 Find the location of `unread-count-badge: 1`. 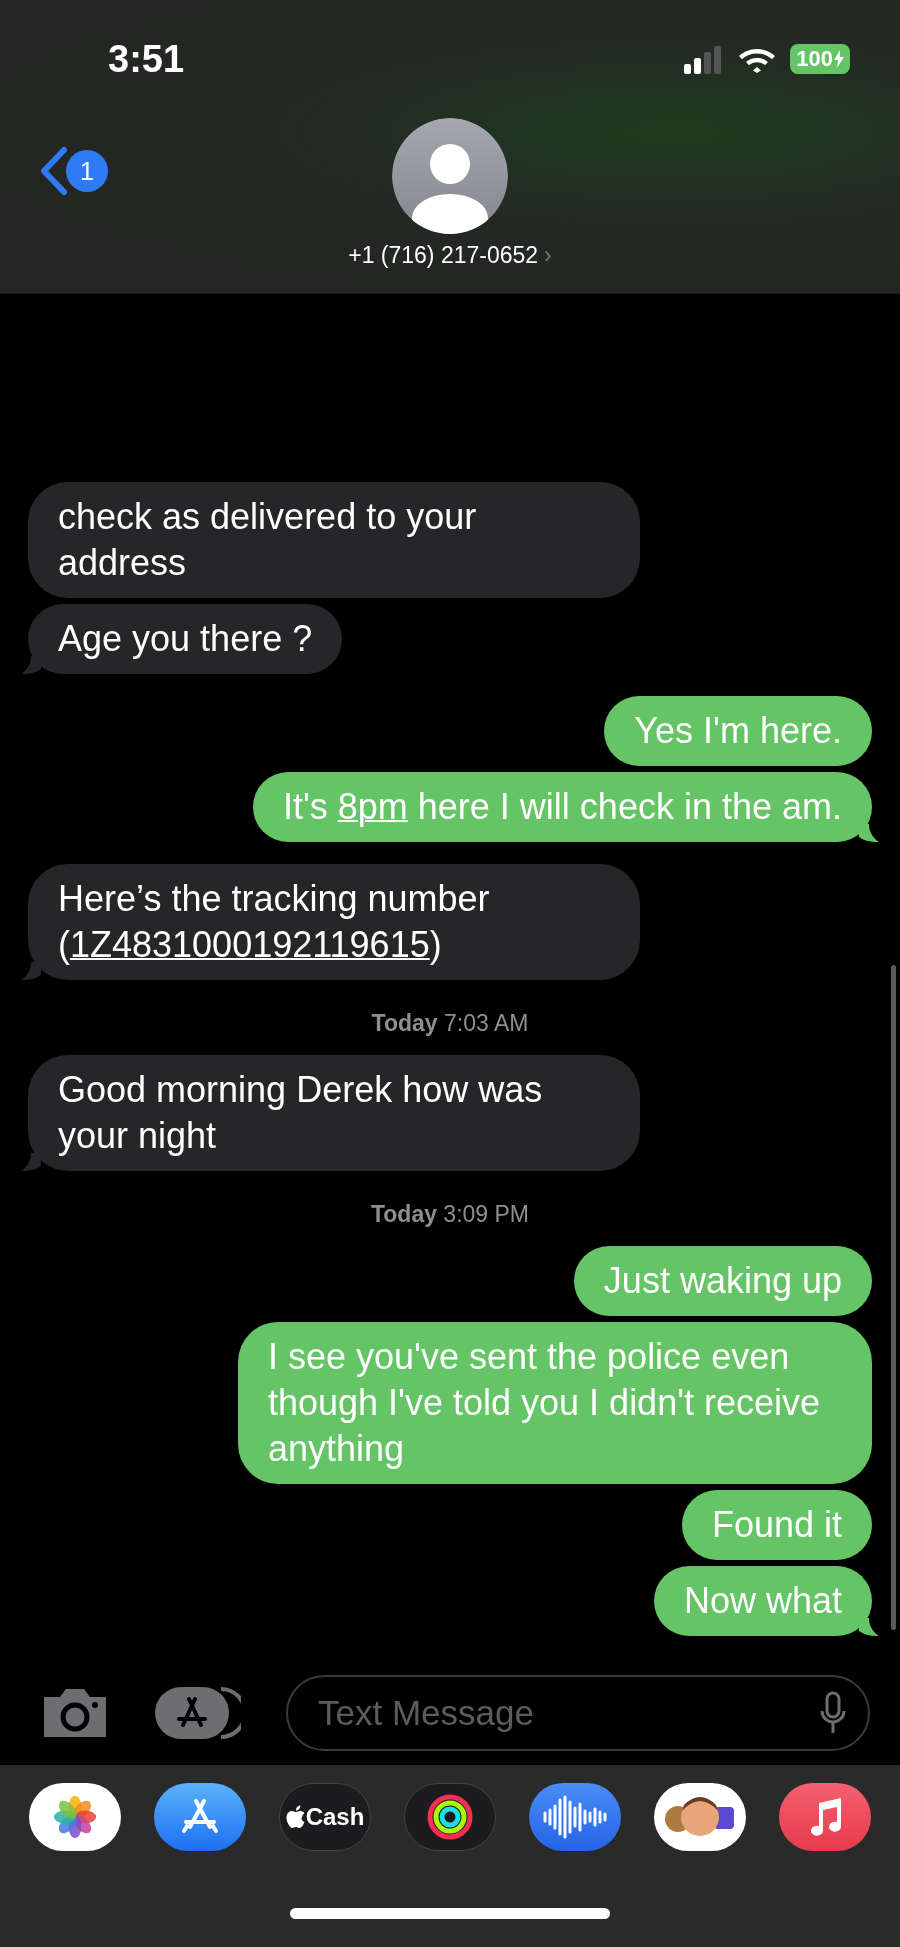

unread-count-badge: 1 is located at coordinates (87, 171).